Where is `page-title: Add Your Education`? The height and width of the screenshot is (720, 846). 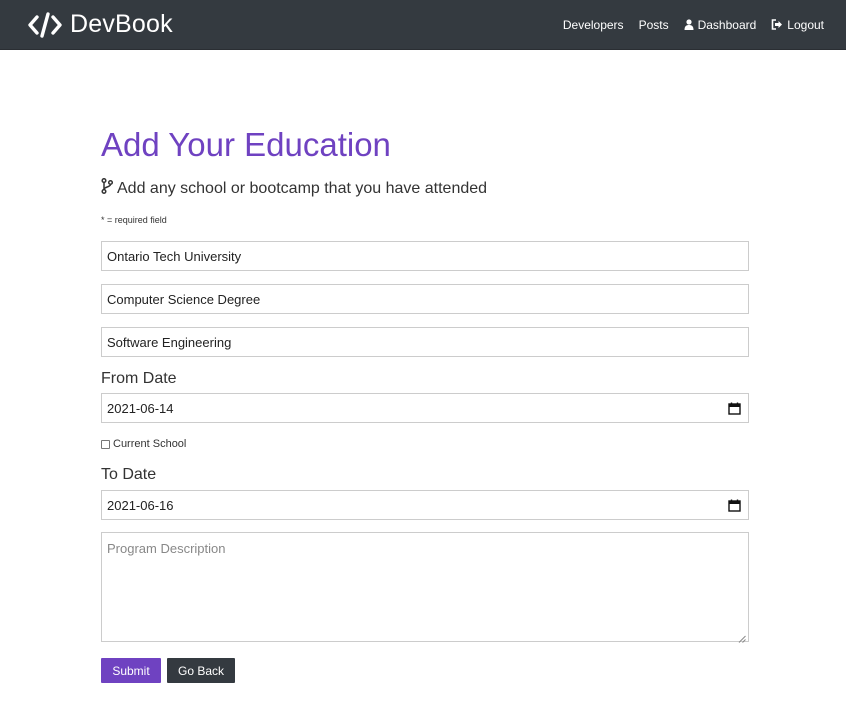 page-title: Add Your Education is located at coordinates (246, 144).